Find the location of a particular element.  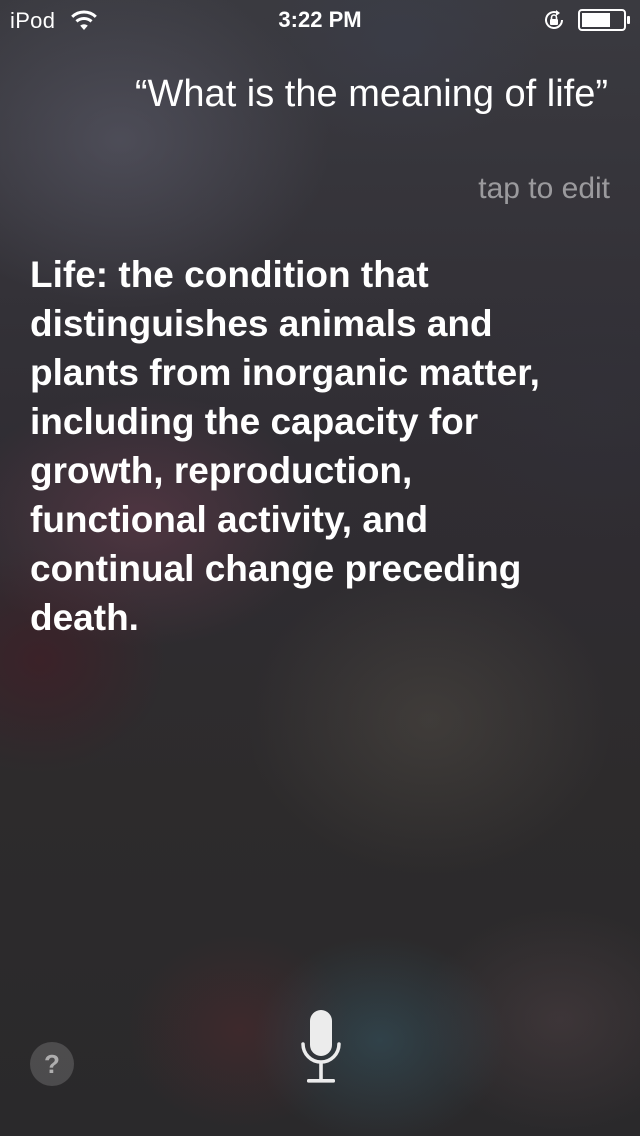

rotation-lock-icon is located at coordinates (554, 19).